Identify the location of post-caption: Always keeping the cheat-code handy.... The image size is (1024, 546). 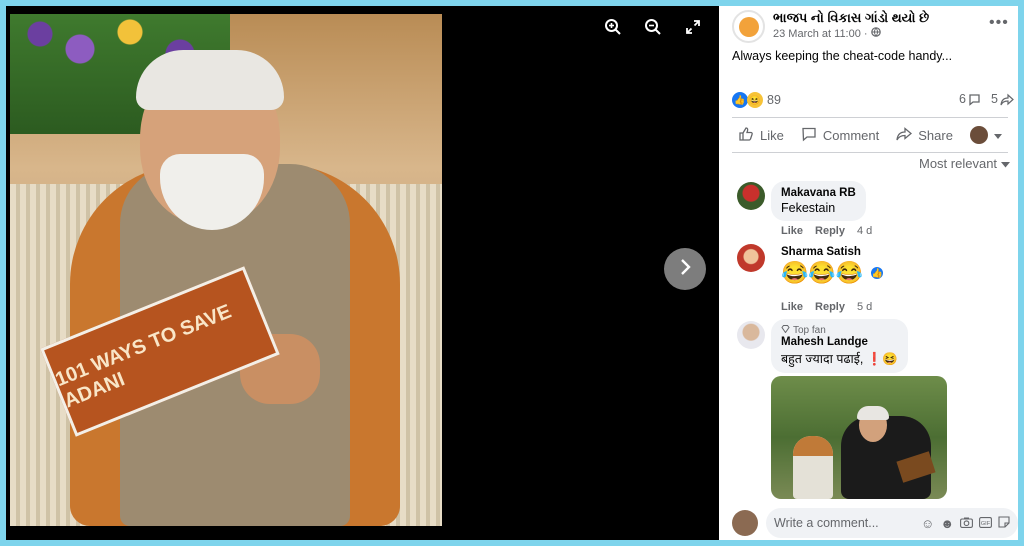
(842, 56).